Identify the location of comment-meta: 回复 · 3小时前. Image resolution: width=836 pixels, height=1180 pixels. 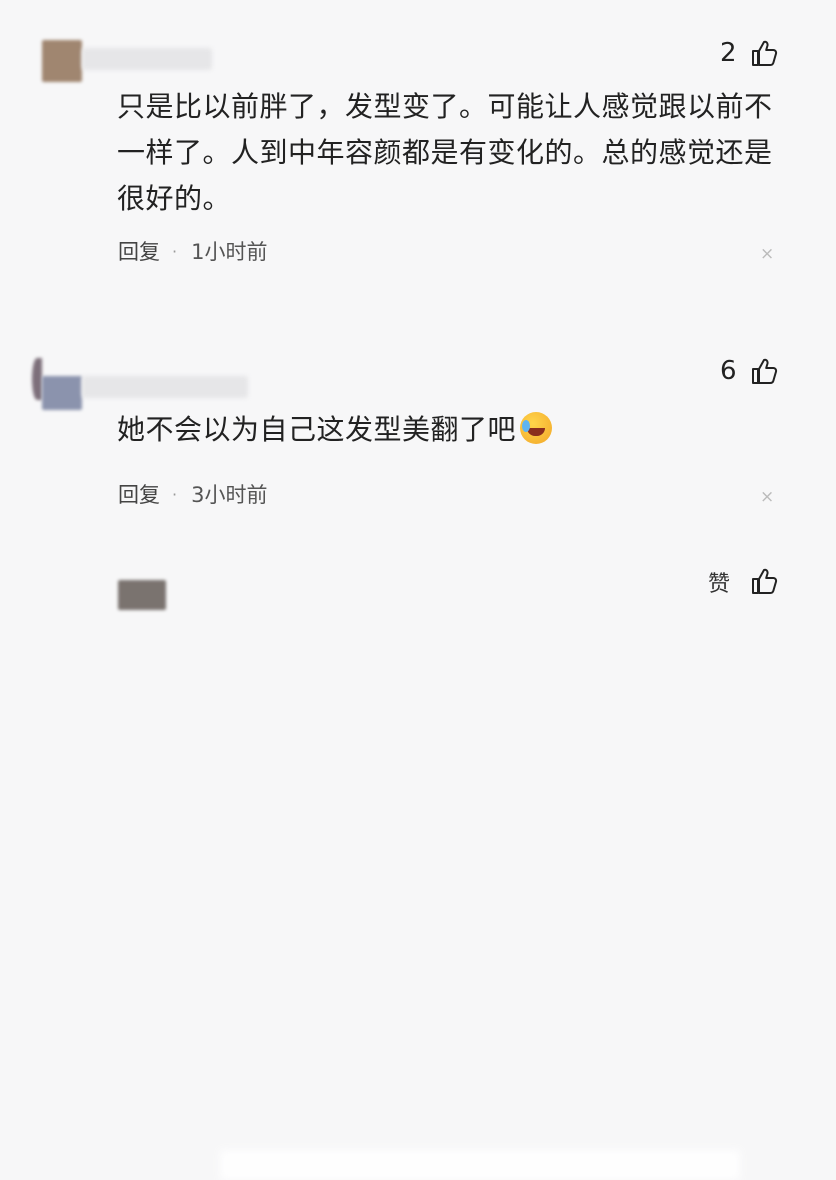
(192, 494).